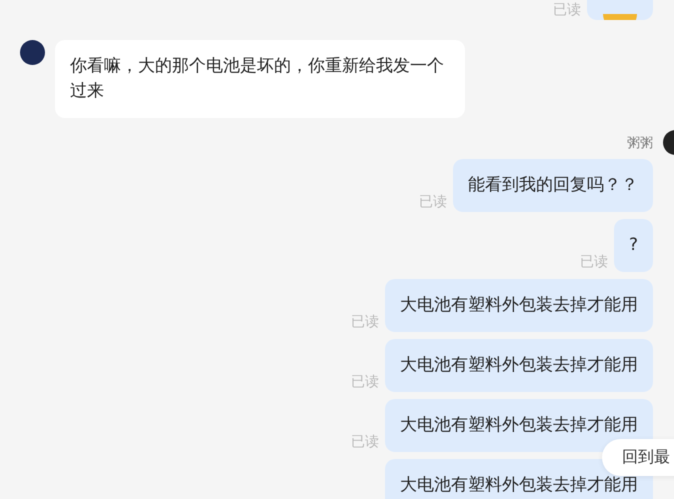 Image resolution: width=674 pixels, height=499 pixels. I want to click on avatar, so click(32, 52).